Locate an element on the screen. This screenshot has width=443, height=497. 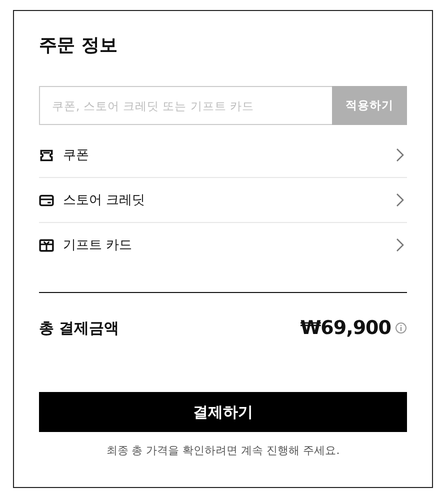
total-amount: ₩69,900 is located at coordinates (345, 328).